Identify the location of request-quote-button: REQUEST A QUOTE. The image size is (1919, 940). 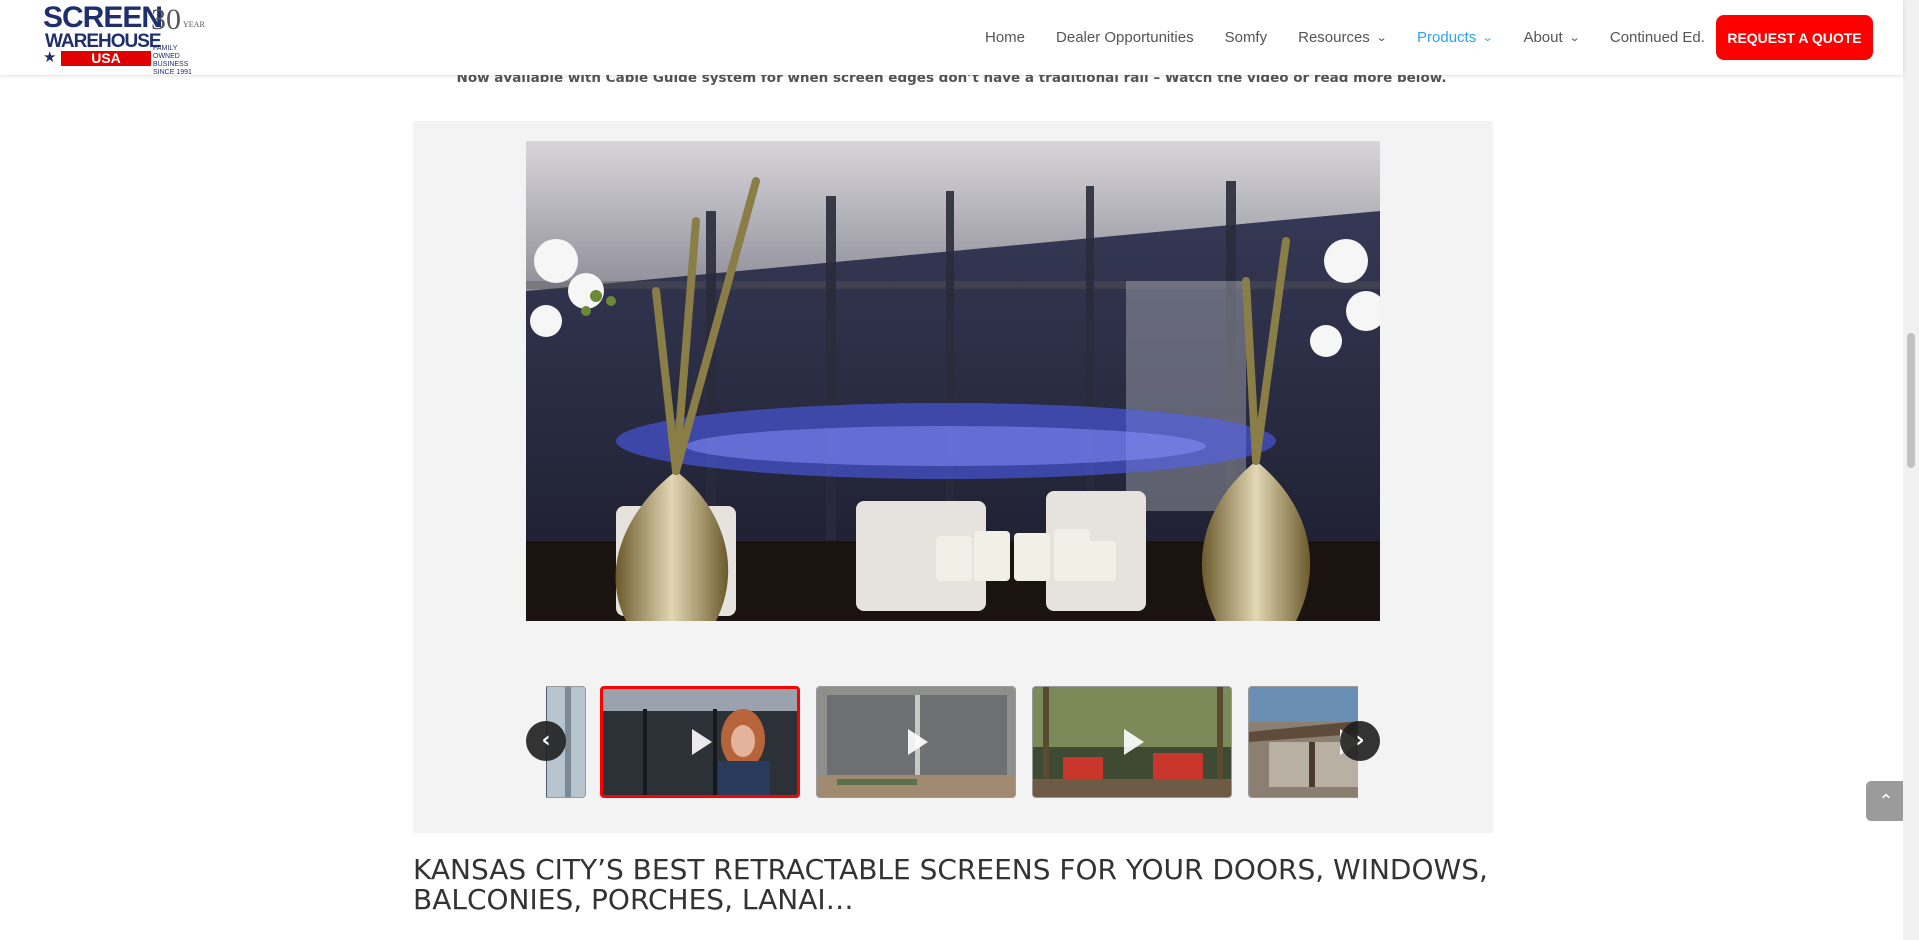
(1794, 37).